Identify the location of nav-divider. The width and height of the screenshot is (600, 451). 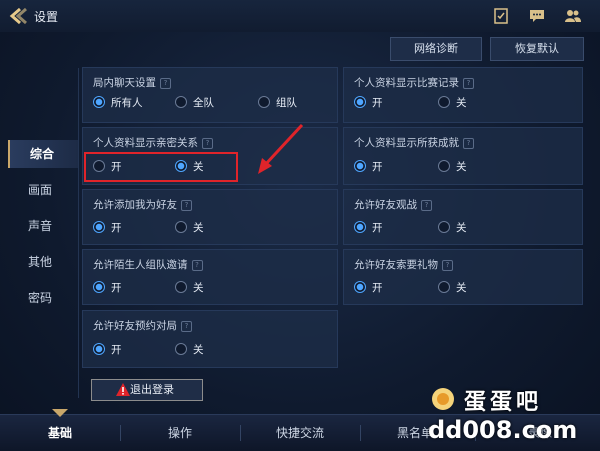
(78, 233).